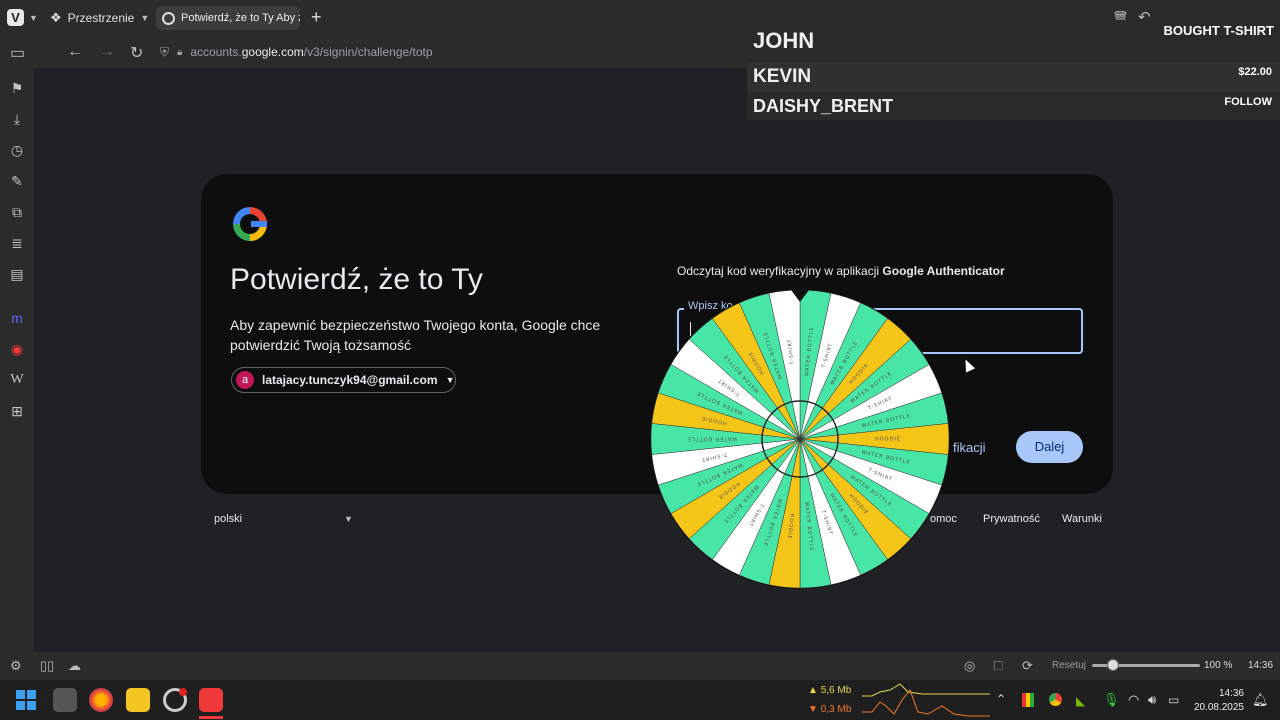  Describe the element at coordinates (1013, 106) in the screenshot. I see `overlay-row-3: DAISHY_BRENT FOLLOW` at that location.